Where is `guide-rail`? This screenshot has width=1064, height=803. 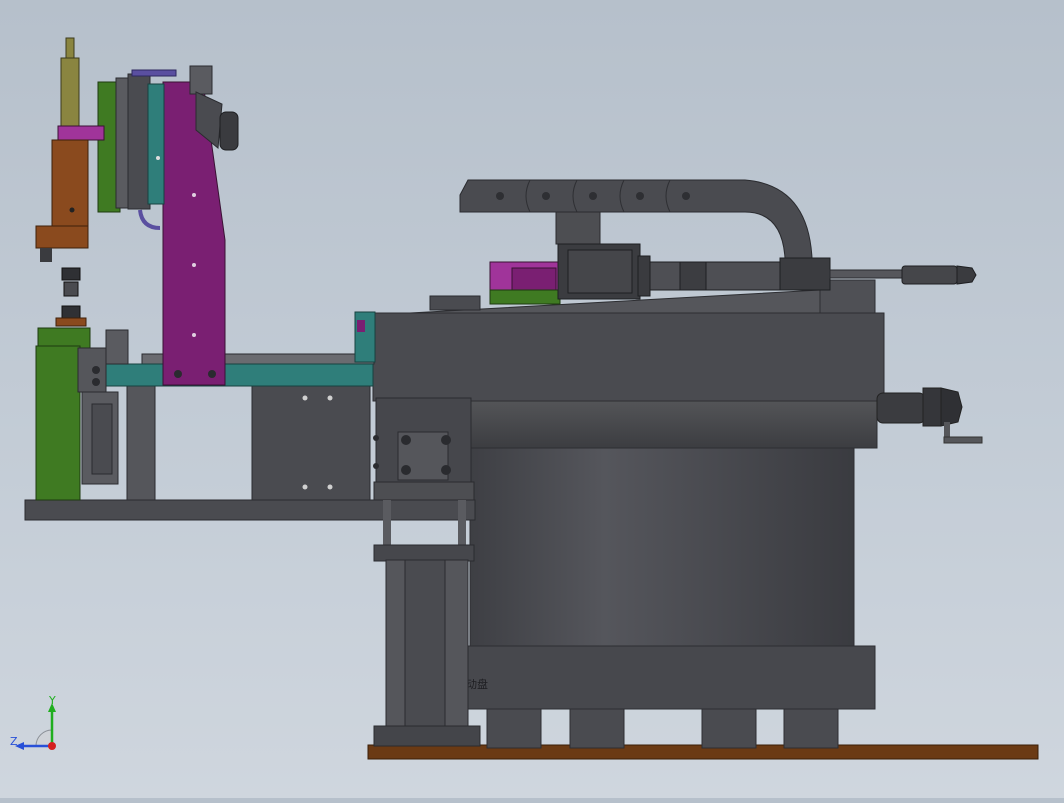
guide-rail is located at coordinates (240, 349).